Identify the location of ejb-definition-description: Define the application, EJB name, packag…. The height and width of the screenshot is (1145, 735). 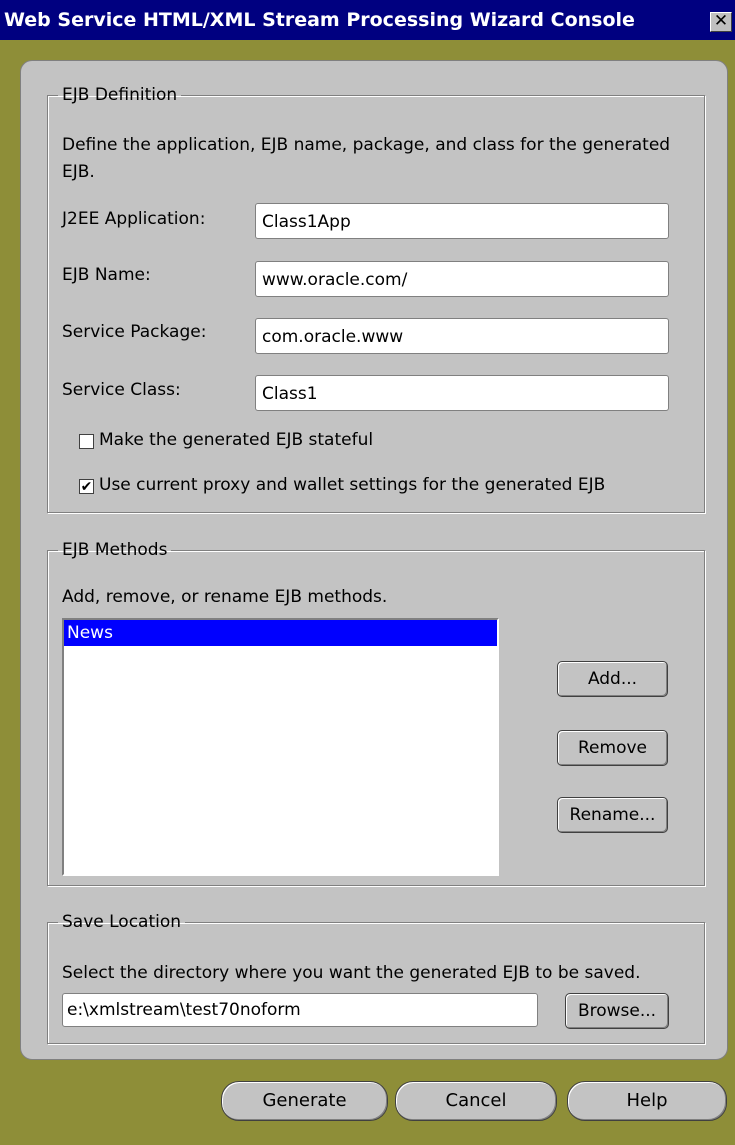
(366, 158).